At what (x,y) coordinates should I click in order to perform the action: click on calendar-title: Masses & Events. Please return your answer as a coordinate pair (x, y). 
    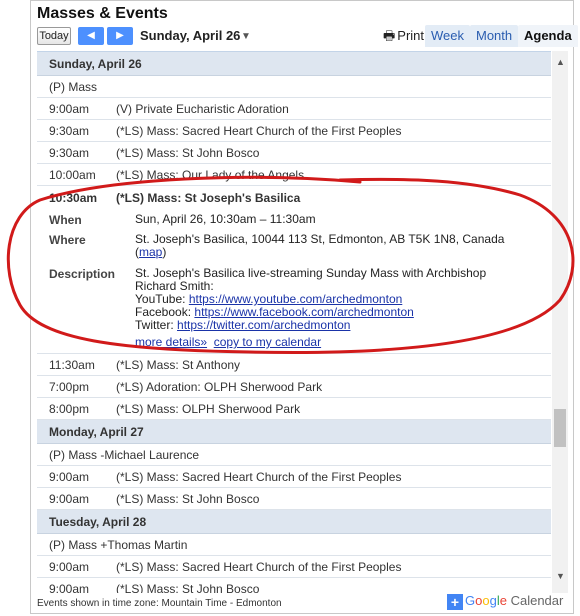
    Looking at the image, I should click on (102, 13).